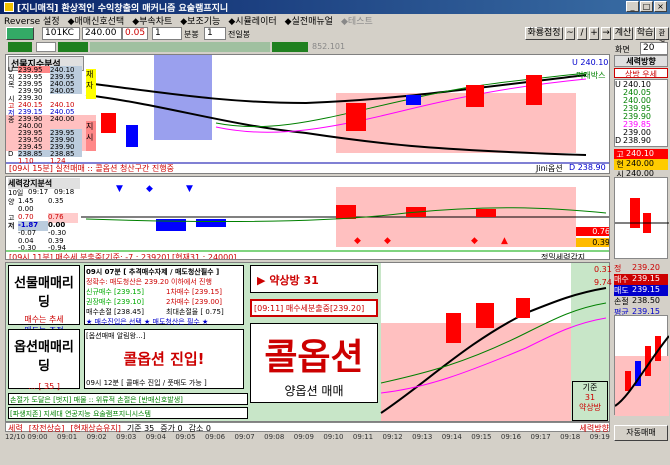  What do you see at coordinates (26, 437) in the screenshot?
I see `time-tick: 12/10 09:00` at bounding box center [26, 437].